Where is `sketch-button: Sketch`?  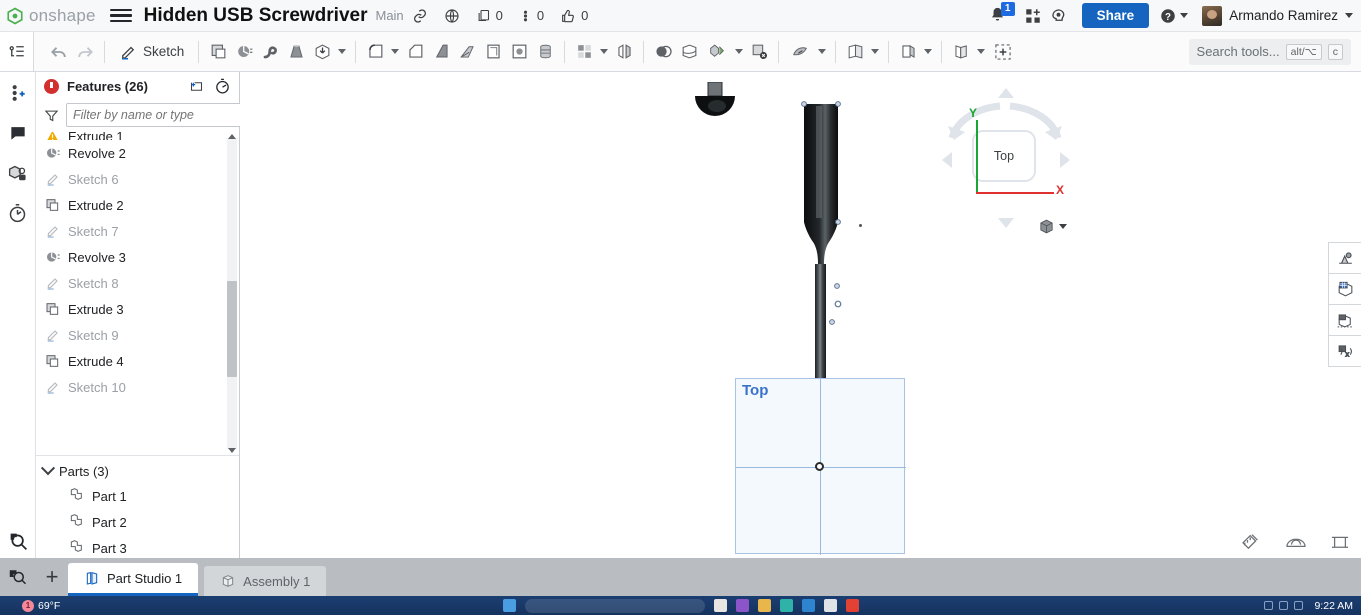 sketch-button: Sketch is located at coordinates (151, 52).